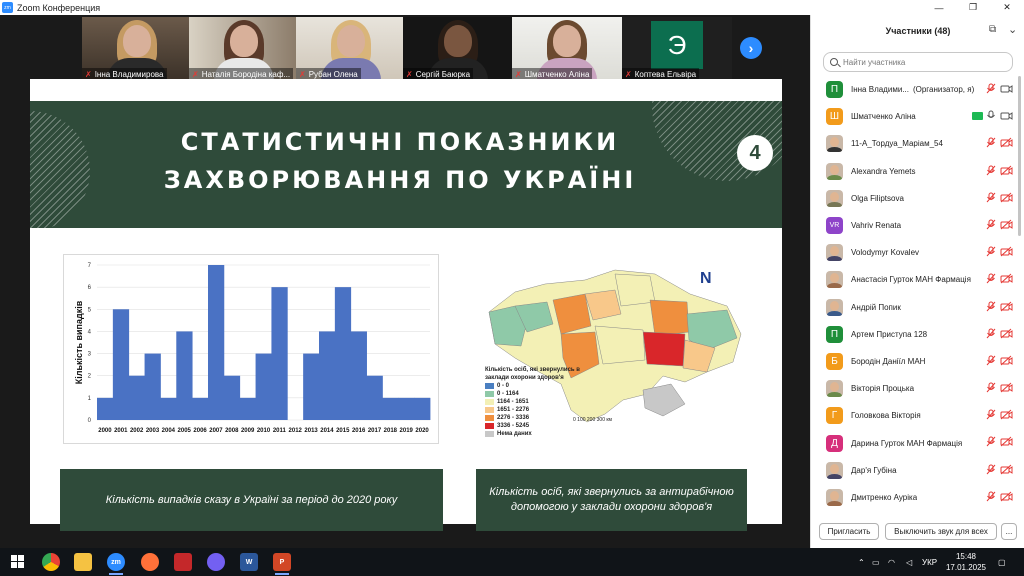  Describe the element at coordinates (914, 225) in the screenshot. I see `participant-row: VR Vahriv Renata` at that location.